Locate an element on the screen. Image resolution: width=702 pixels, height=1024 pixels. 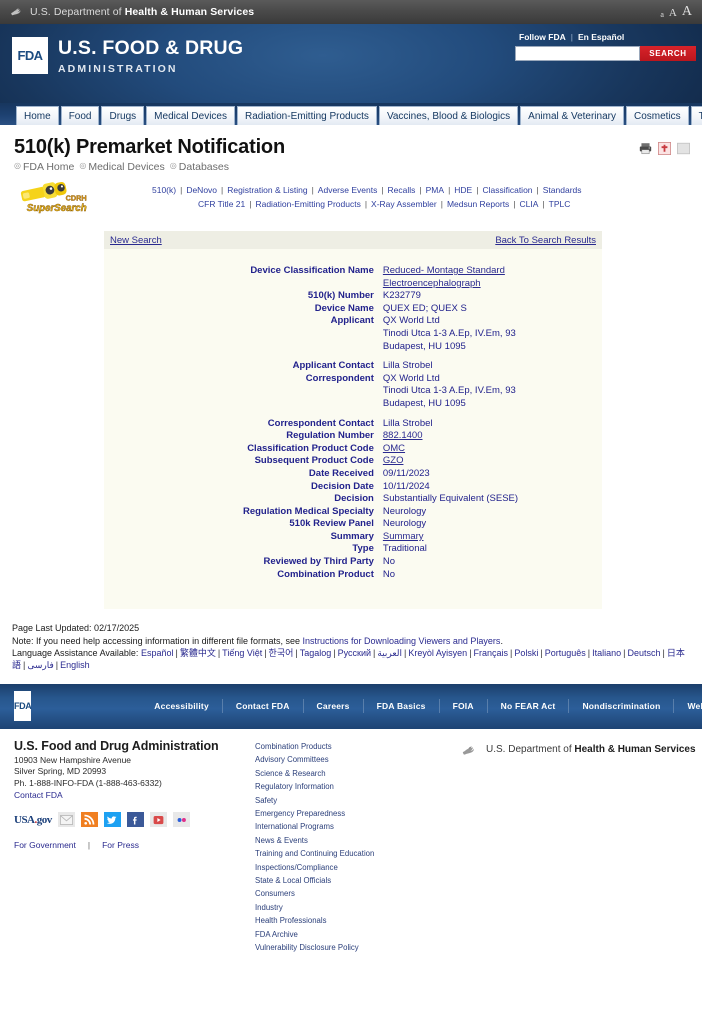
nav-tab-home: Home is located at coordinates (37, 115).